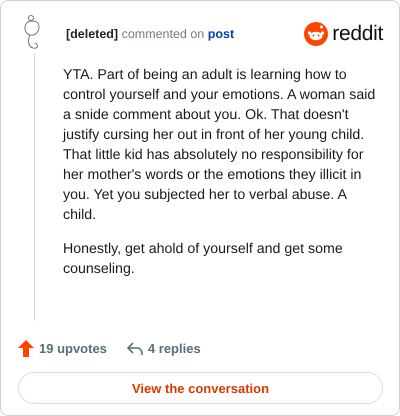 The image size is (400, 416). What do you see at coordinates (203, 259) in the screenshot?
I see `comment-paragraph: Honestly, get ahold of yourself and get some counseling.` at bounding box center [203, 259].